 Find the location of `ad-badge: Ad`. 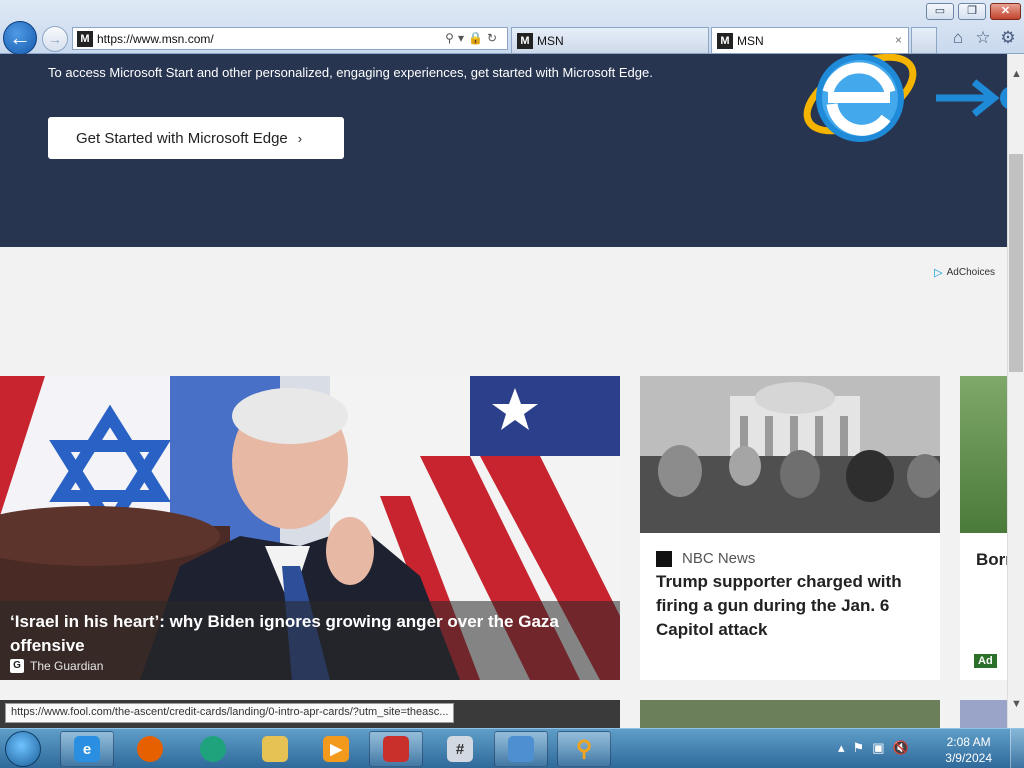

ad-badge: Ad is located at coordinates (985, 661).